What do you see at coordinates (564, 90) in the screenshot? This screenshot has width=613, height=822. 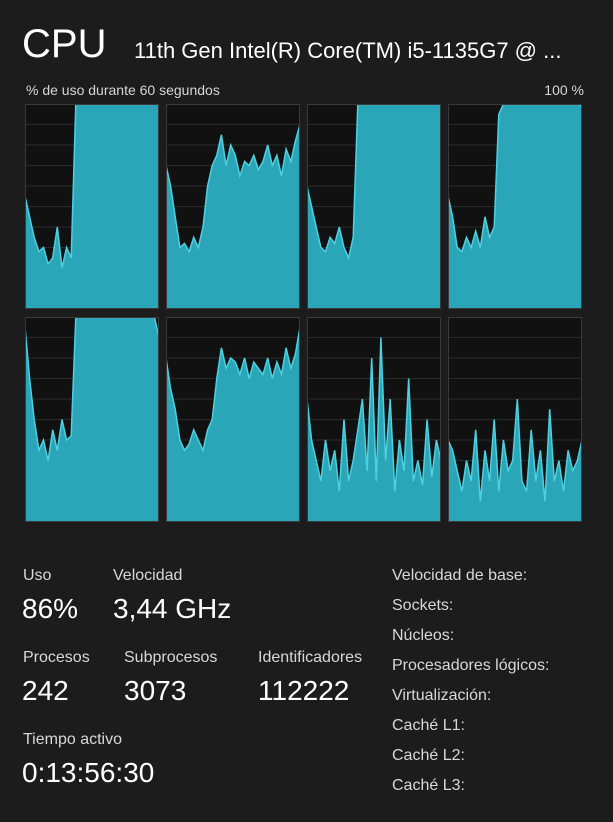 I see `graph-caption-right: 100 %` at bounding box center [564, 90].